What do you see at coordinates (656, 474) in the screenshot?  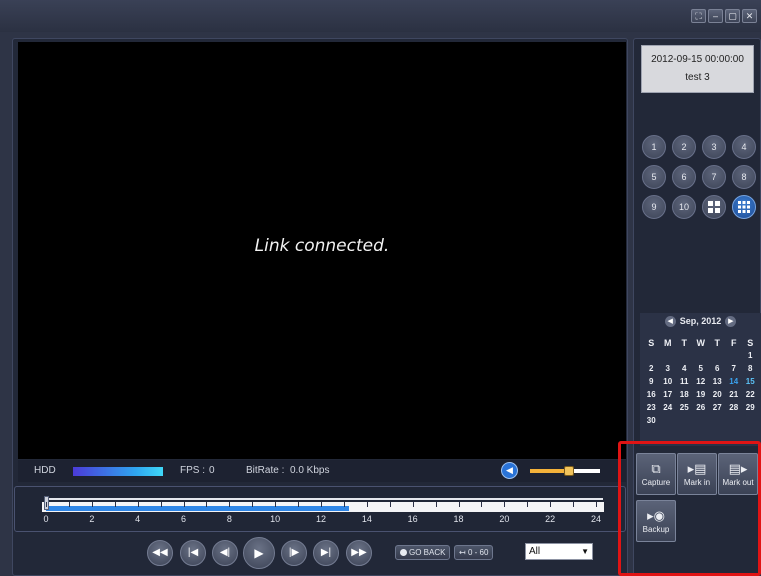 I see `capture-button: ⧉ Capture` at bounding box center [656, 474].